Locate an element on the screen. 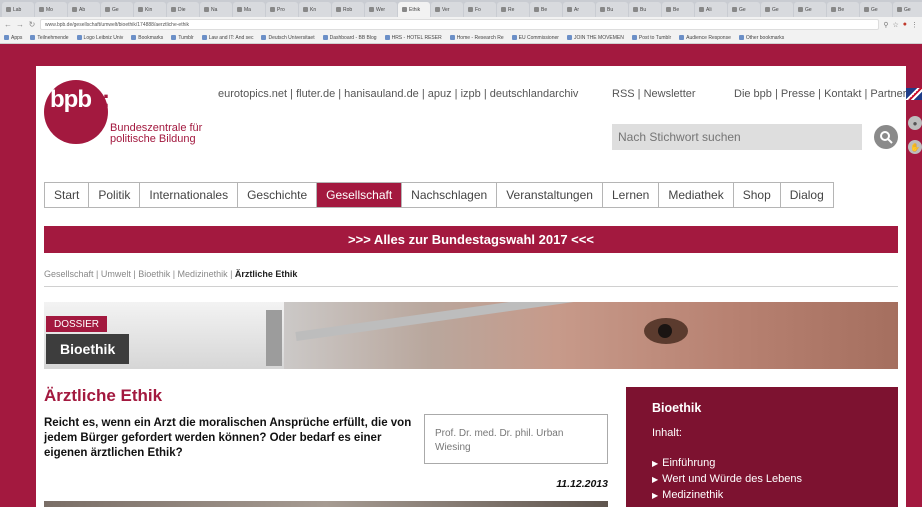 This screenshot has width=922, height=507. zoom-icon: ⚲ is located at coordinates (885, 25).